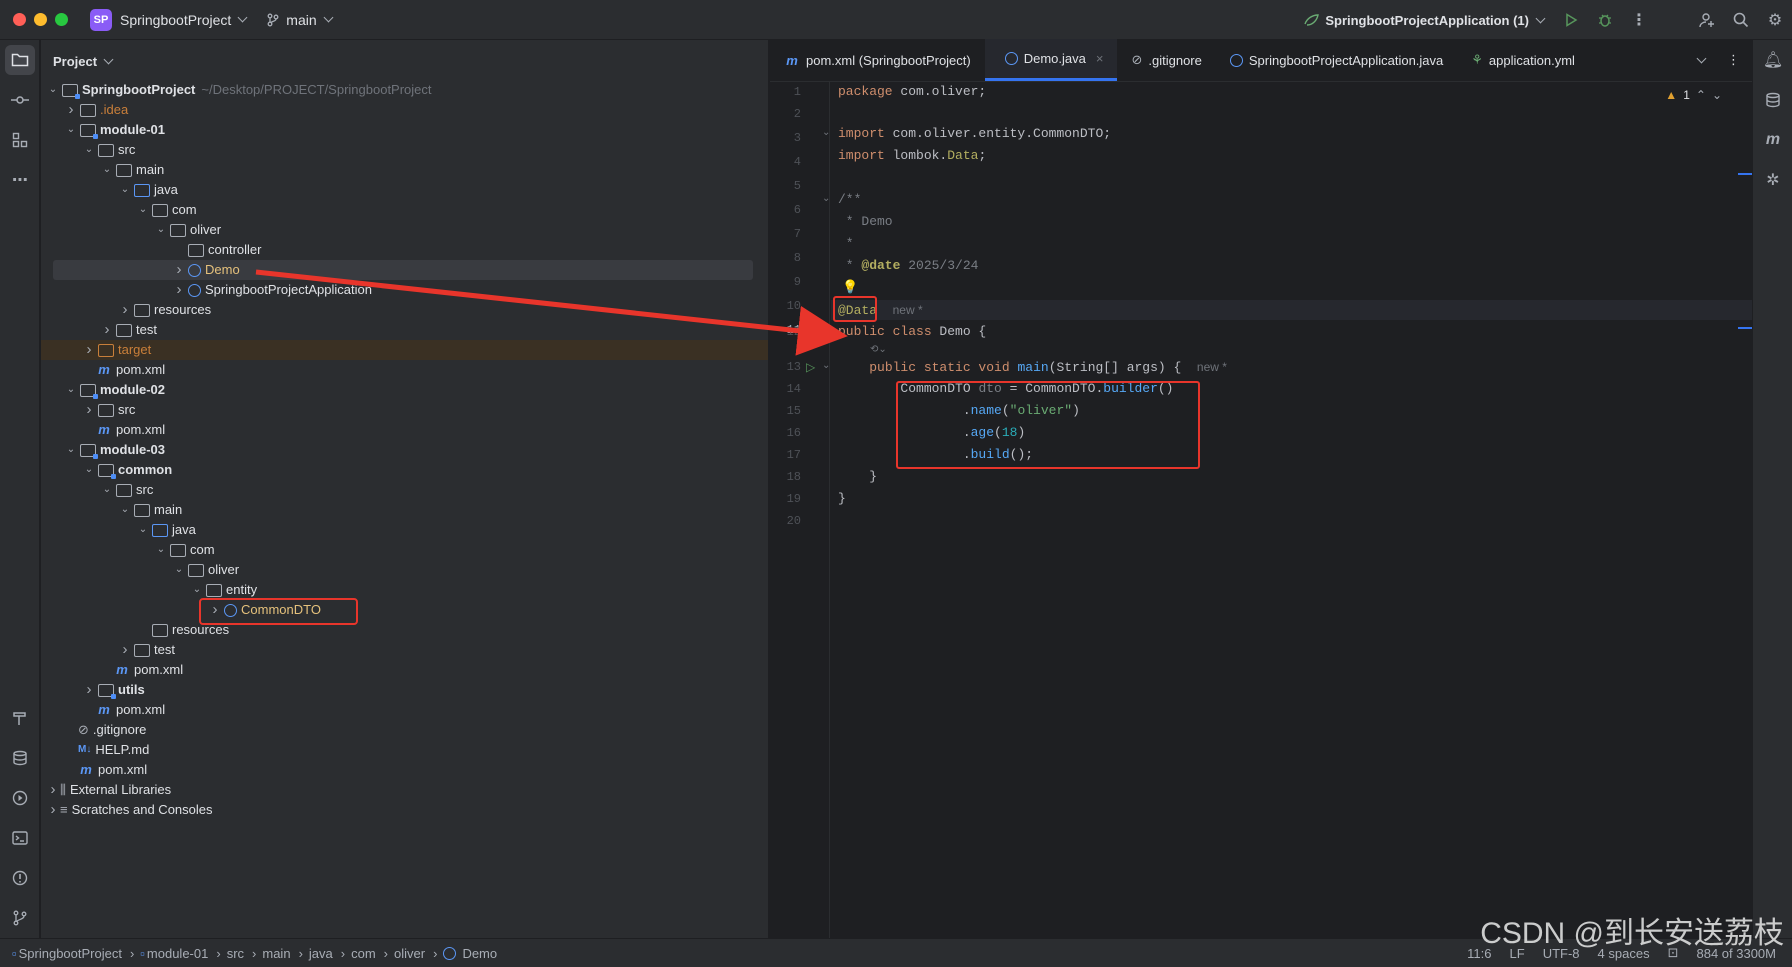 This screenshot has width=1792, height=967. What do you see at coordinates (1741, 20) in the screenshot?
I see `search-button` at bounding box center [1741, 20].